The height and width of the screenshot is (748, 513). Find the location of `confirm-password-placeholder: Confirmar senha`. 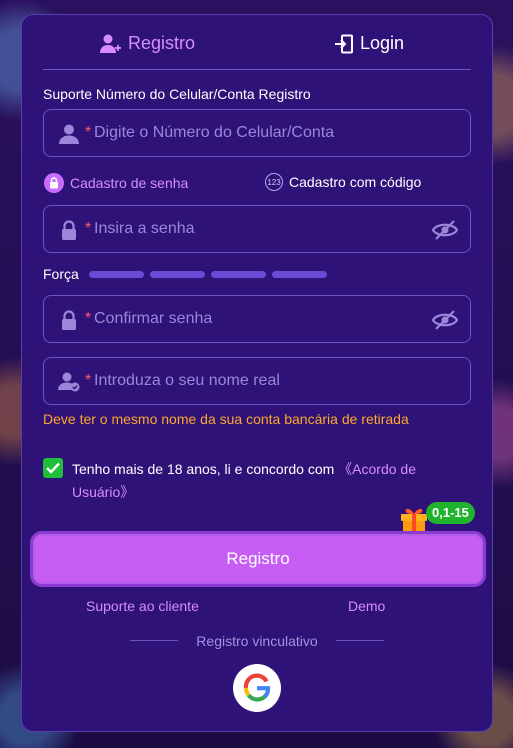

confirm-password-placeholder: Confirmar senha is located at coordinates (153, 318).